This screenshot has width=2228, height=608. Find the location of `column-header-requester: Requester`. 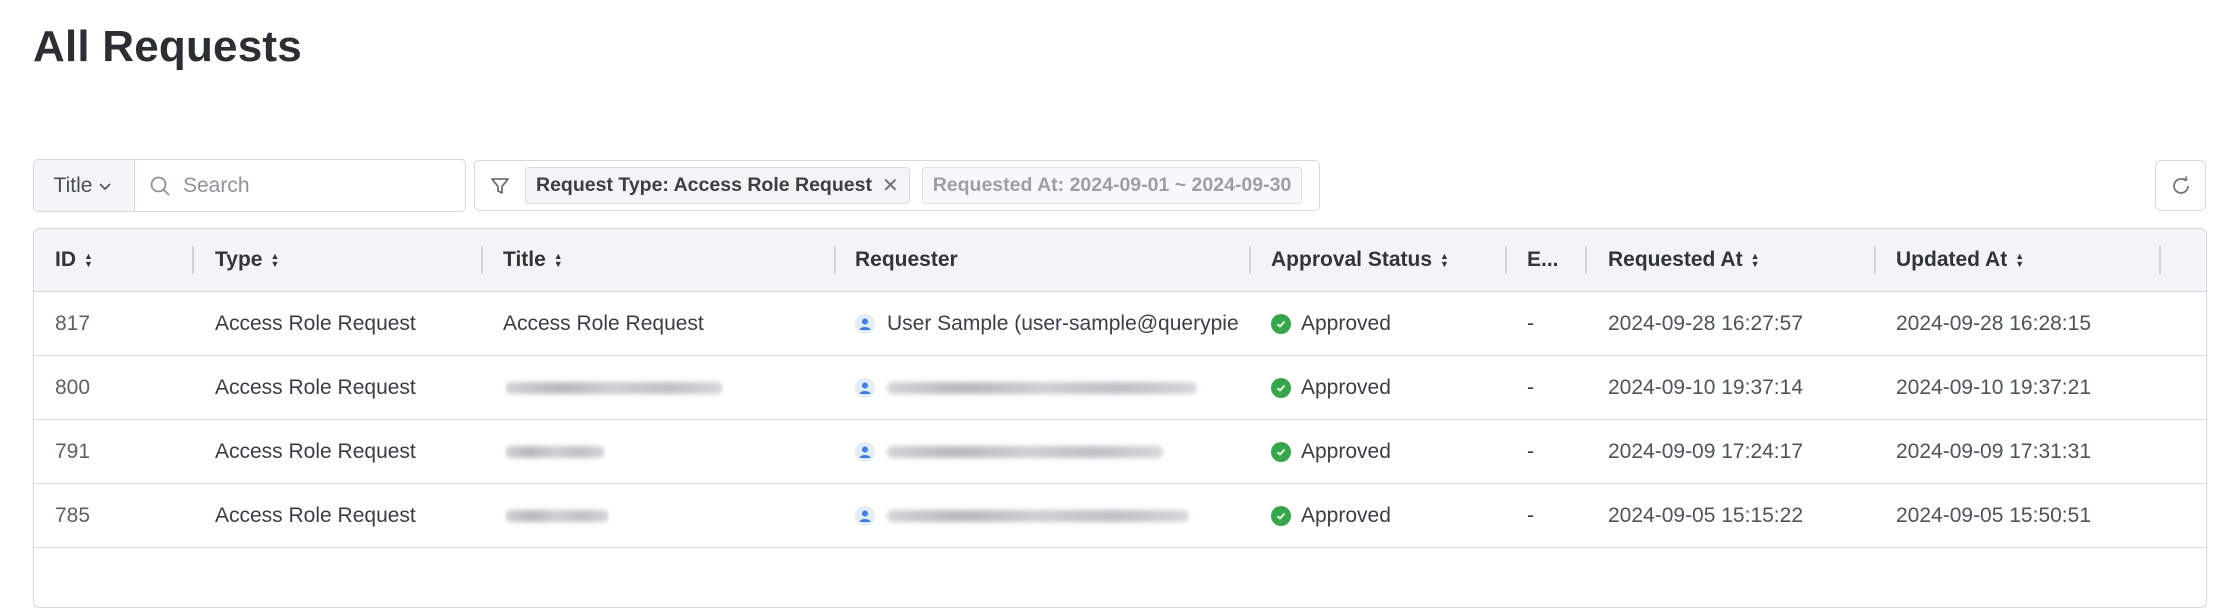

column-header-requester: Requester is located at coordinates (906, 260).